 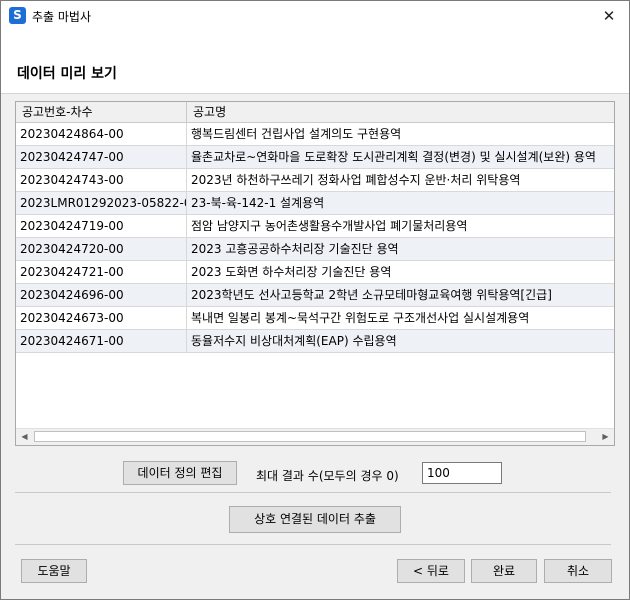 What do you see at coordinates (329, 226) in the screenshot?
I see `cell-notice-name: 점암 남양지구 농어촌생활용수개발사업 폐기물처리용역` at bounding box center [329, 226].